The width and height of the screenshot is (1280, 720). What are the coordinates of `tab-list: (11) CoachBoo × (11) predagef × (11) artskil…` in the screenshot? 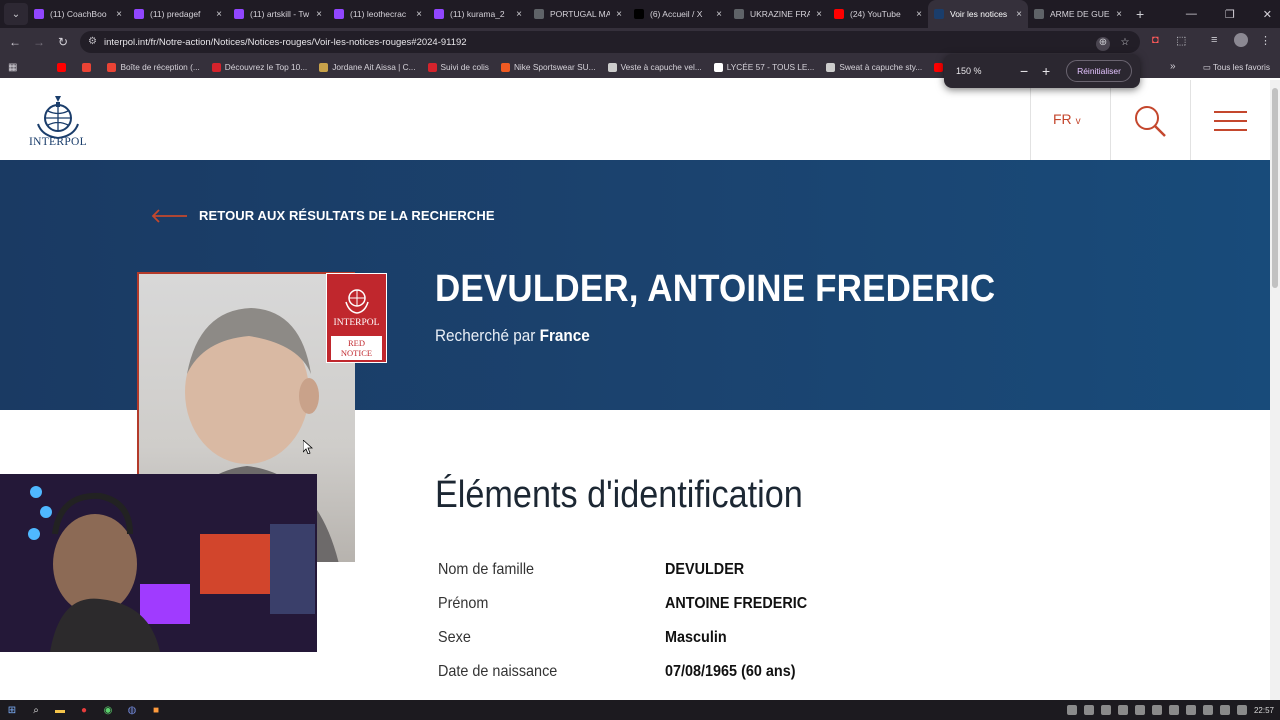 It's located at (578, 14).